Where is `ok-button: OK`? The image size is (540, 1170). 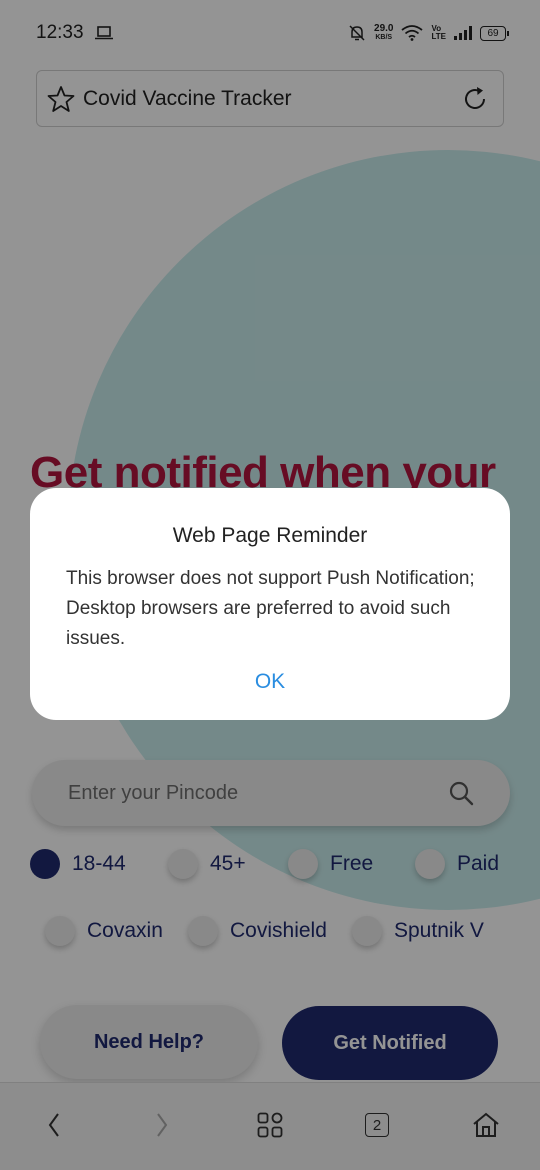 ok-button: OK is located at coordinates (270, 687).